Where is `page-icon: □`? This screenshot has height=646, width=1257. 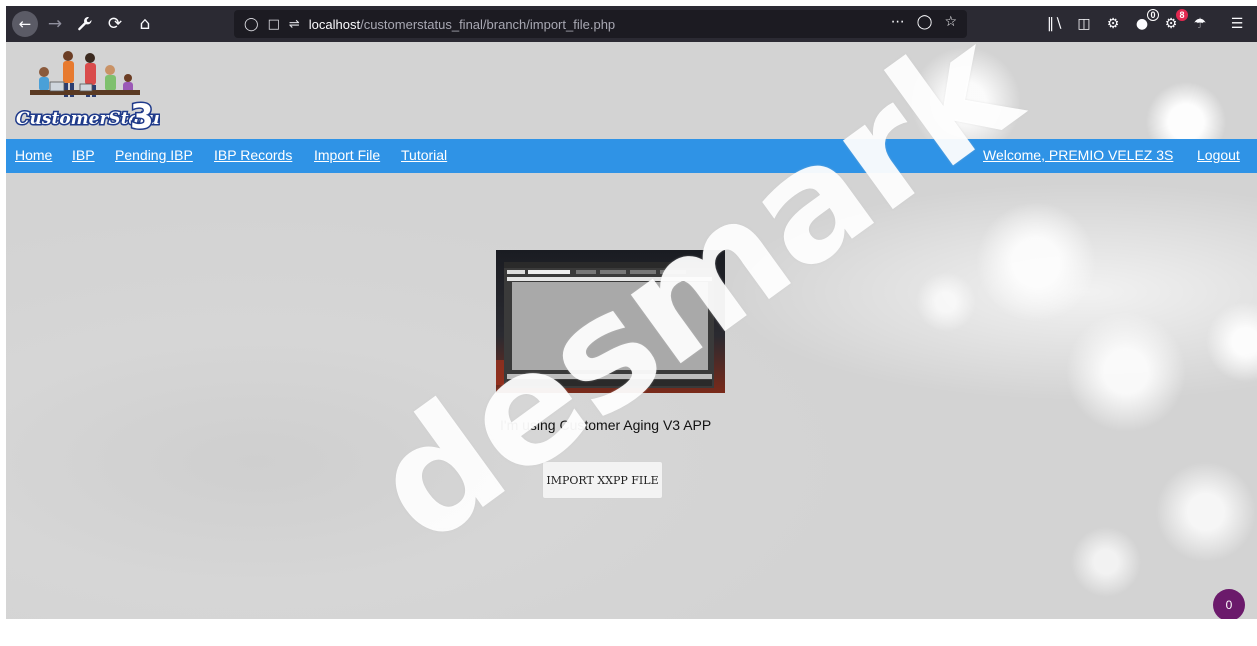 page-icon: □ is located at coordinates (273, 24).